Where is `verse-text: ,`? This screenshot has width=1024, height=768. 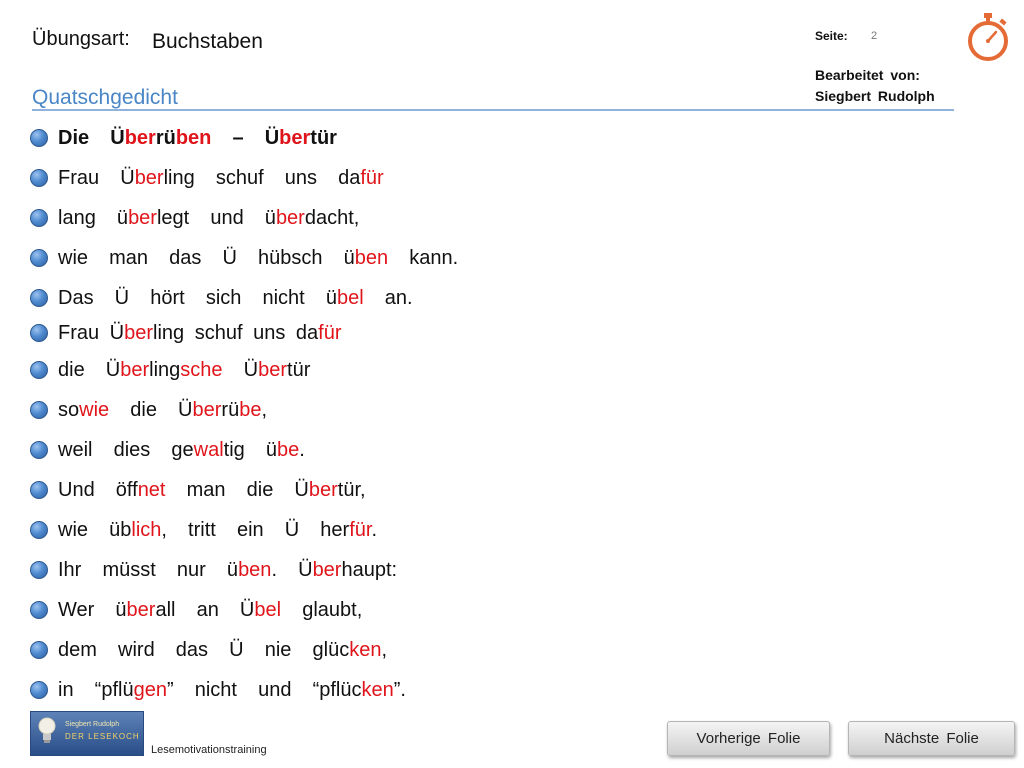
verse-text: , is located at coordinates (384, 649).